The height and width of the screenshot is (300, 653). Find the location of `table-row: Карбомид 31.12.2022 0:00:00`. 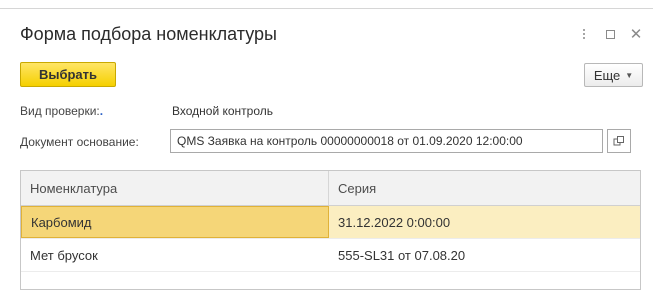

table-row: Карбомид 31.12.2022 0:00:00 is located at coordinates (330, 222).